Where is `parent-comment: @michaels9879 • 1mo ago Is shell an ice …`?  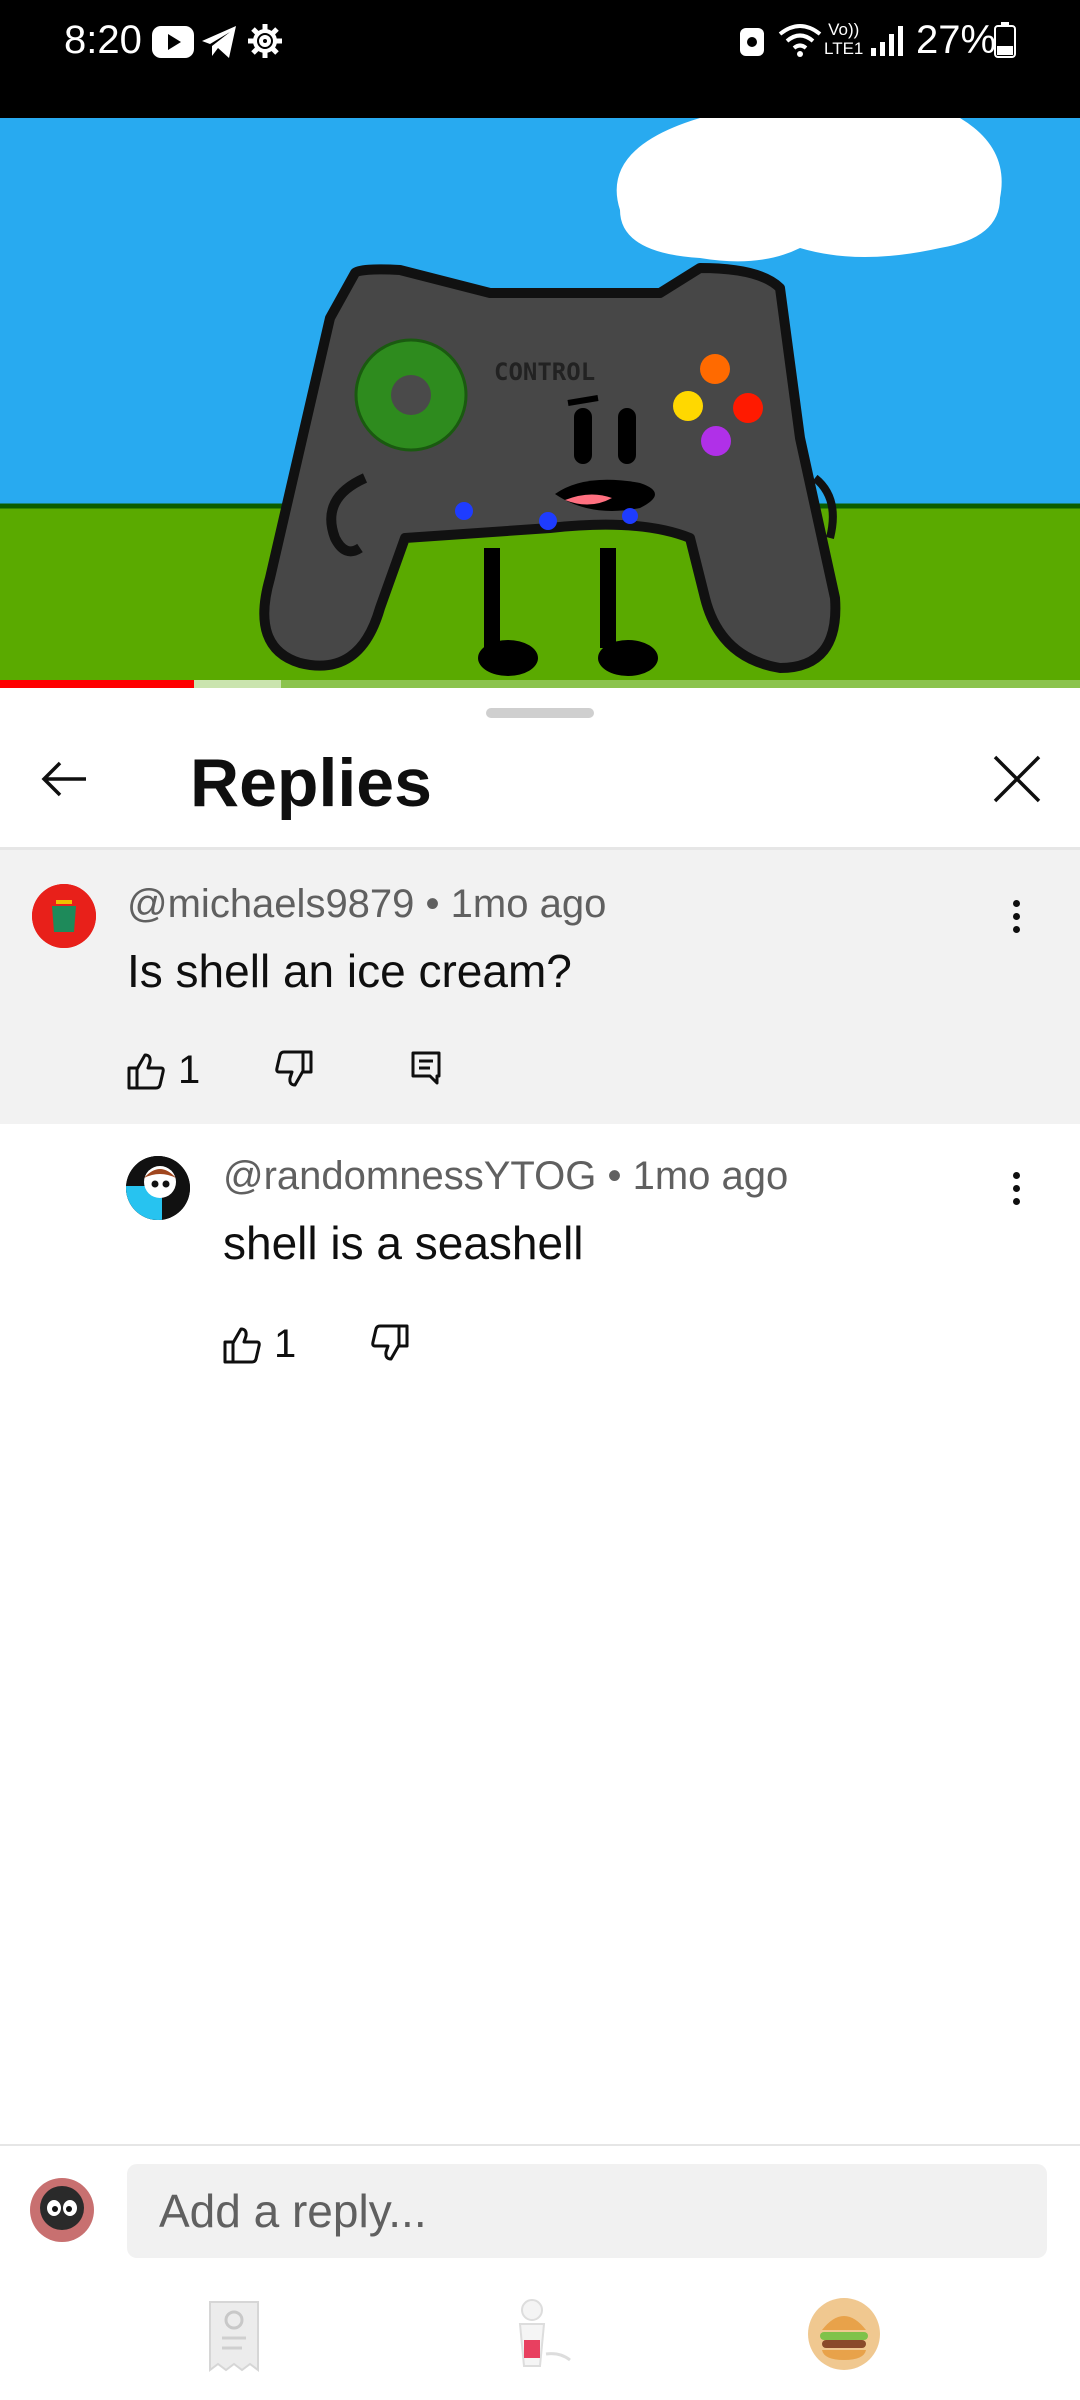
parent-comment: @michaels9879 • 1mo ago Is shell an ice … is located at coordinates (540, 987).